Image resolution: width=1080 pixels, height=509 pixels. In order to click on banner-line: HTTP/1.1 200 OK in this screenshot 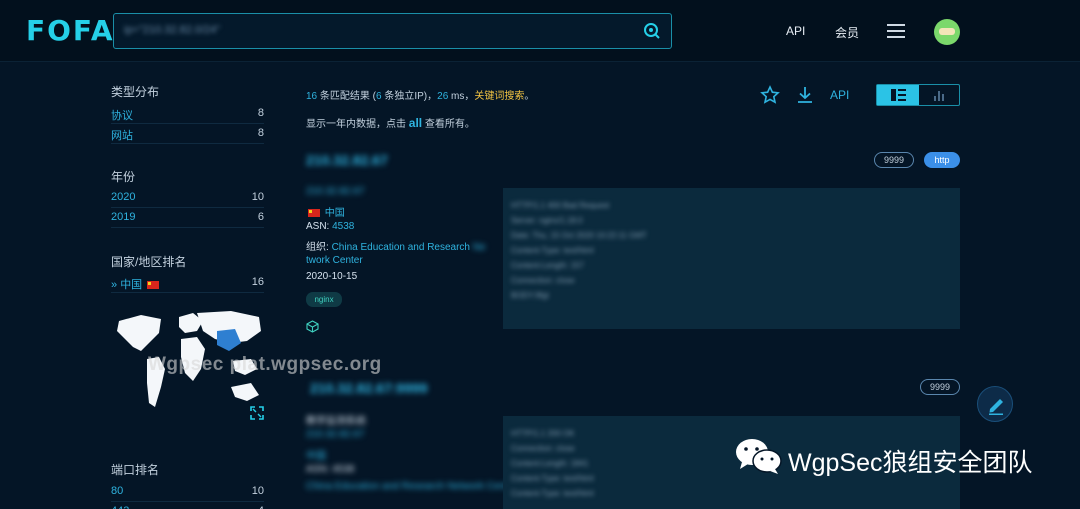, I will do `click(543, 433)`.